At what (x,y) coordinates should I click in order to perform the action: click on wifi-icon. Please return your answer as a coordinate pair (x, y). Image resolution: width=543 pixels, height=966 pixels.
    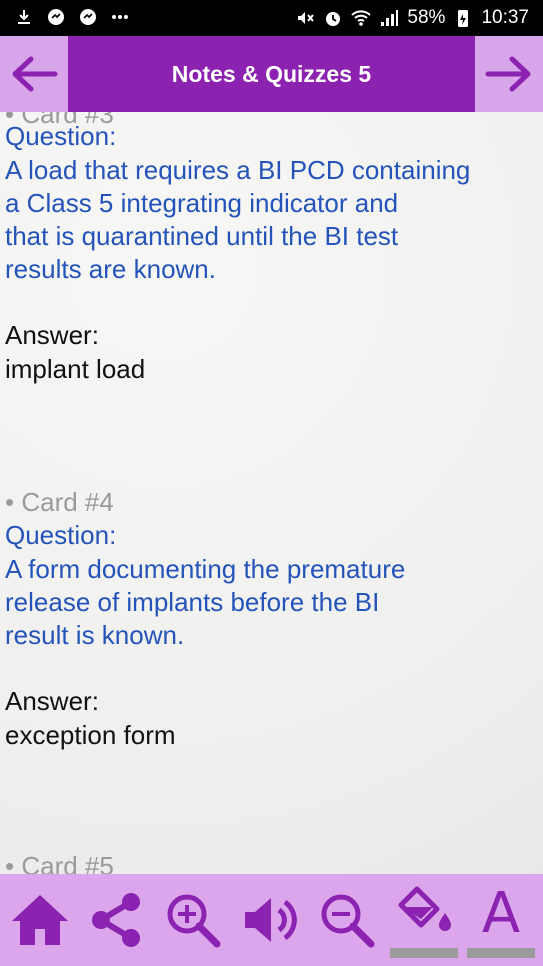
    Looking at the image, I should click on (361, 18).